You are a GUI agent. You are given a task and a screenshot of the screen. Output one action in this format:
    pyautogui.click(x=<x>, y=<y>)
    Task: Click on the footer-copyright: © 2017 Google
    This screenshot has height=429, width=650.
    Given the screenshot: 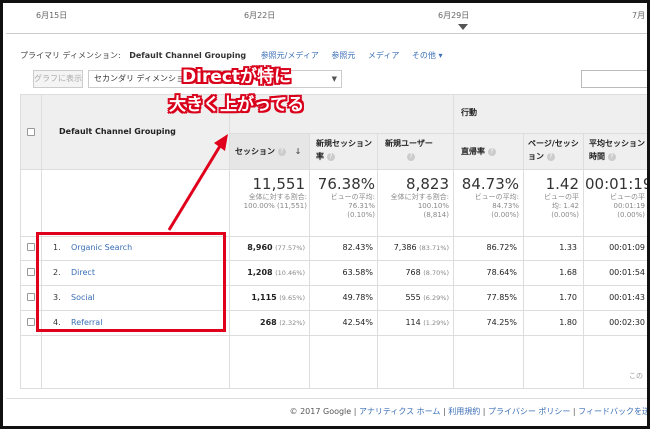 What is the action you would take?
    pyautogui.click(x=320, y=411)
    